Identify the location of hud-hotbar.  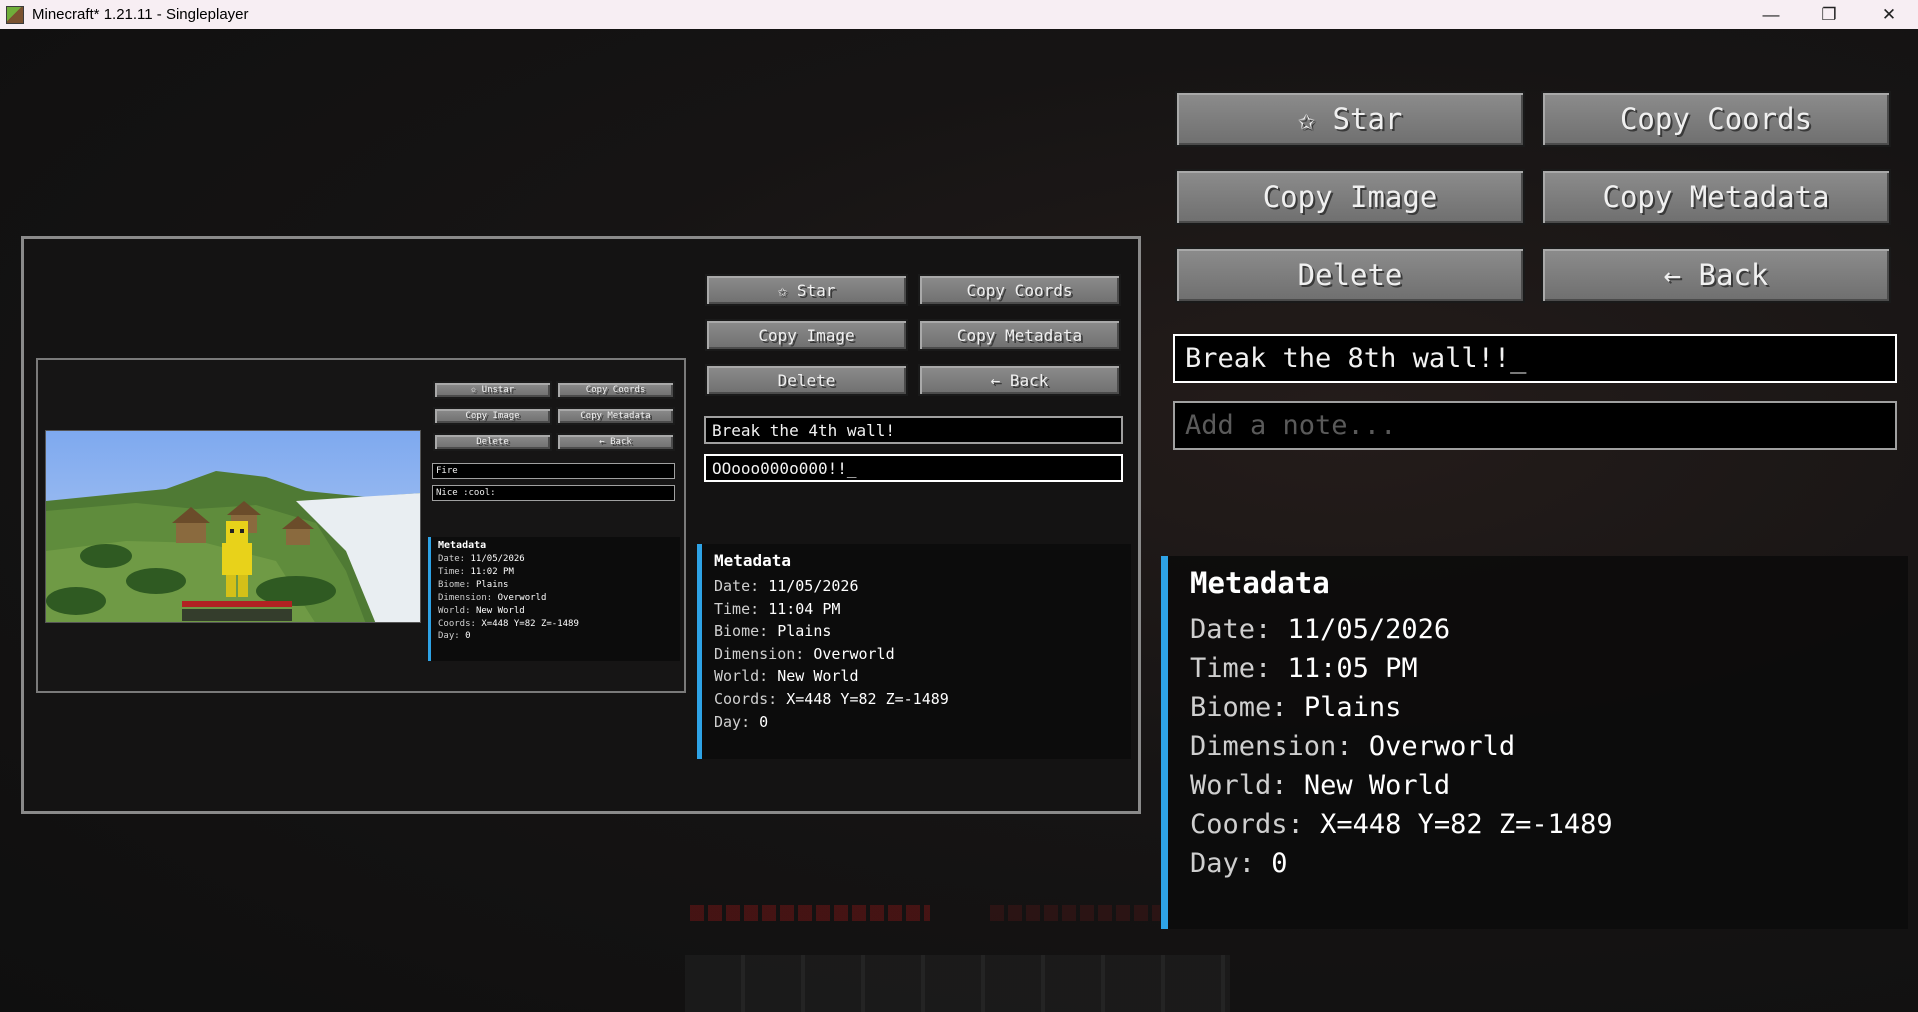
(957, 983).